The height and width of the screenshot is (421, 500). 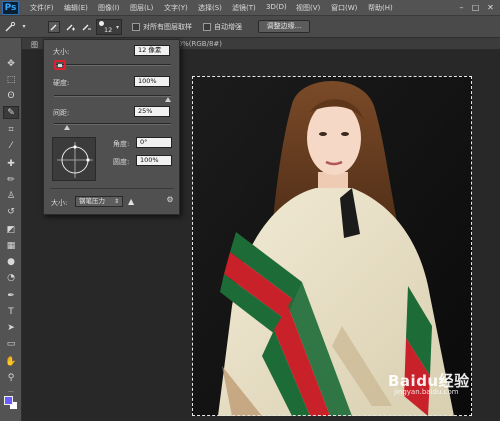 What do you see at coordinates (207, 27) in the screenshot?
I see `auto-enhance-checkbox` at bounding box center [207, 27].